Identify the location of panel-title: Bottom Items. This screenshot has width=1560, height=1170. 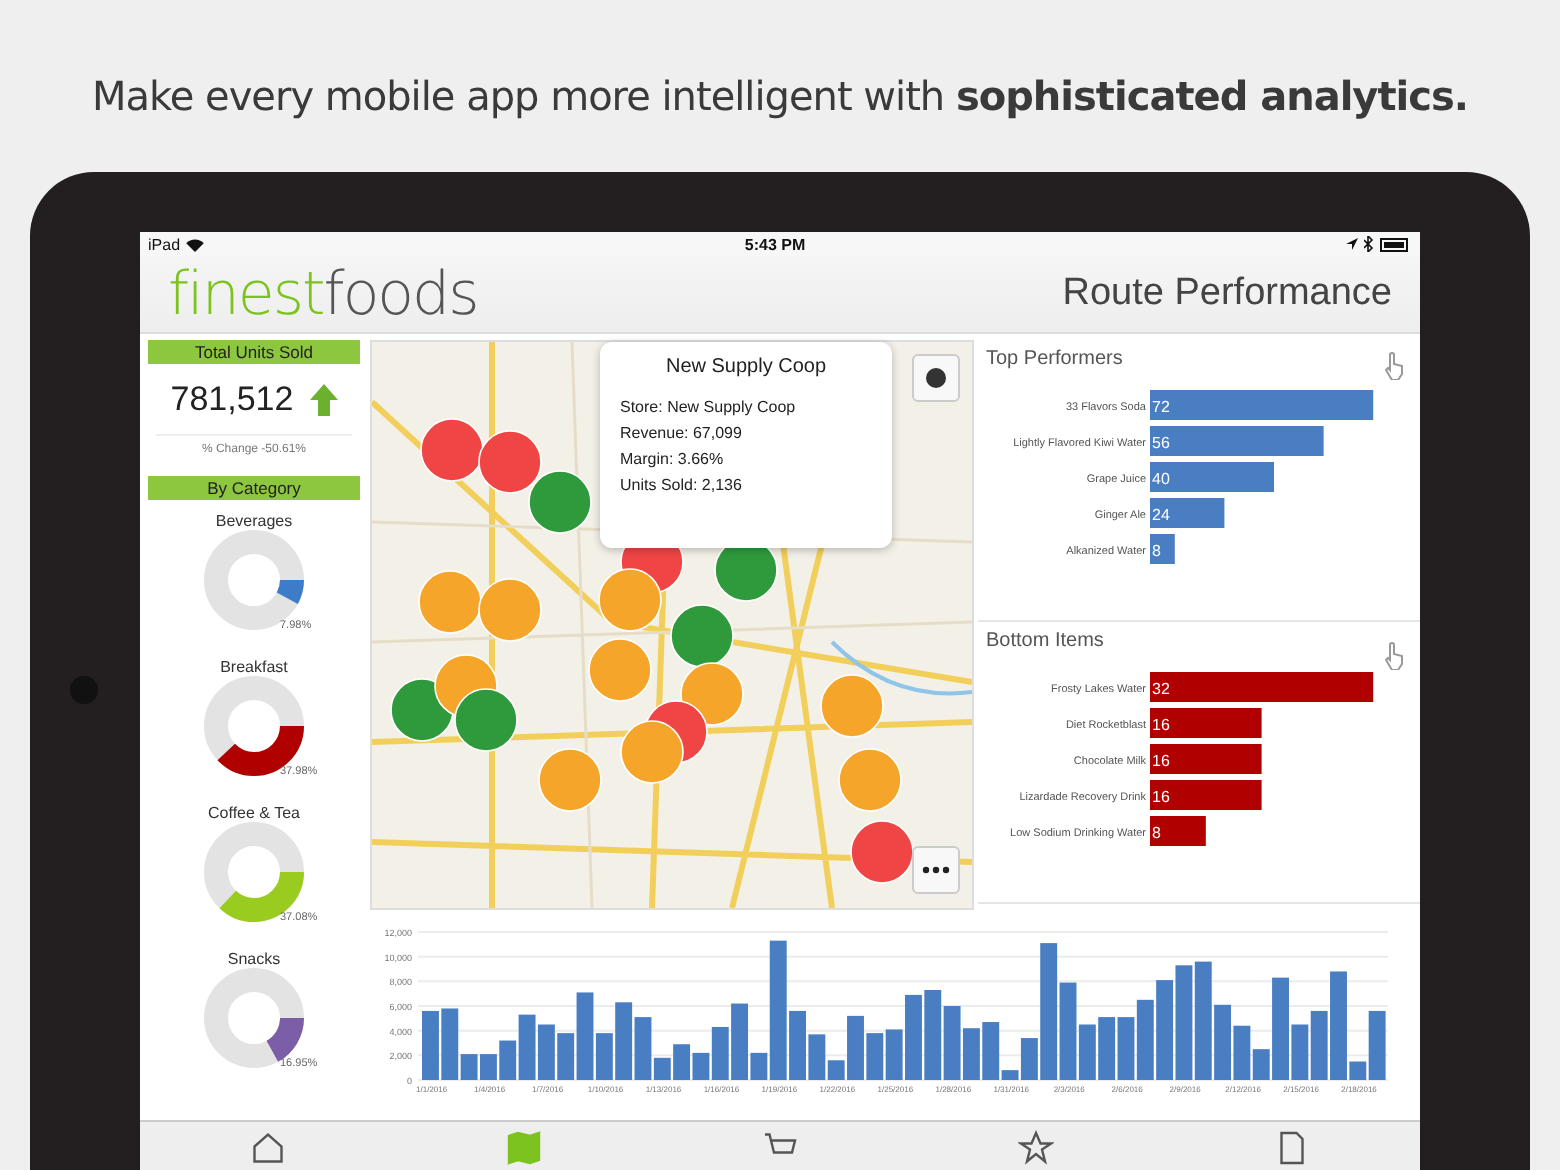
(1045, 641).